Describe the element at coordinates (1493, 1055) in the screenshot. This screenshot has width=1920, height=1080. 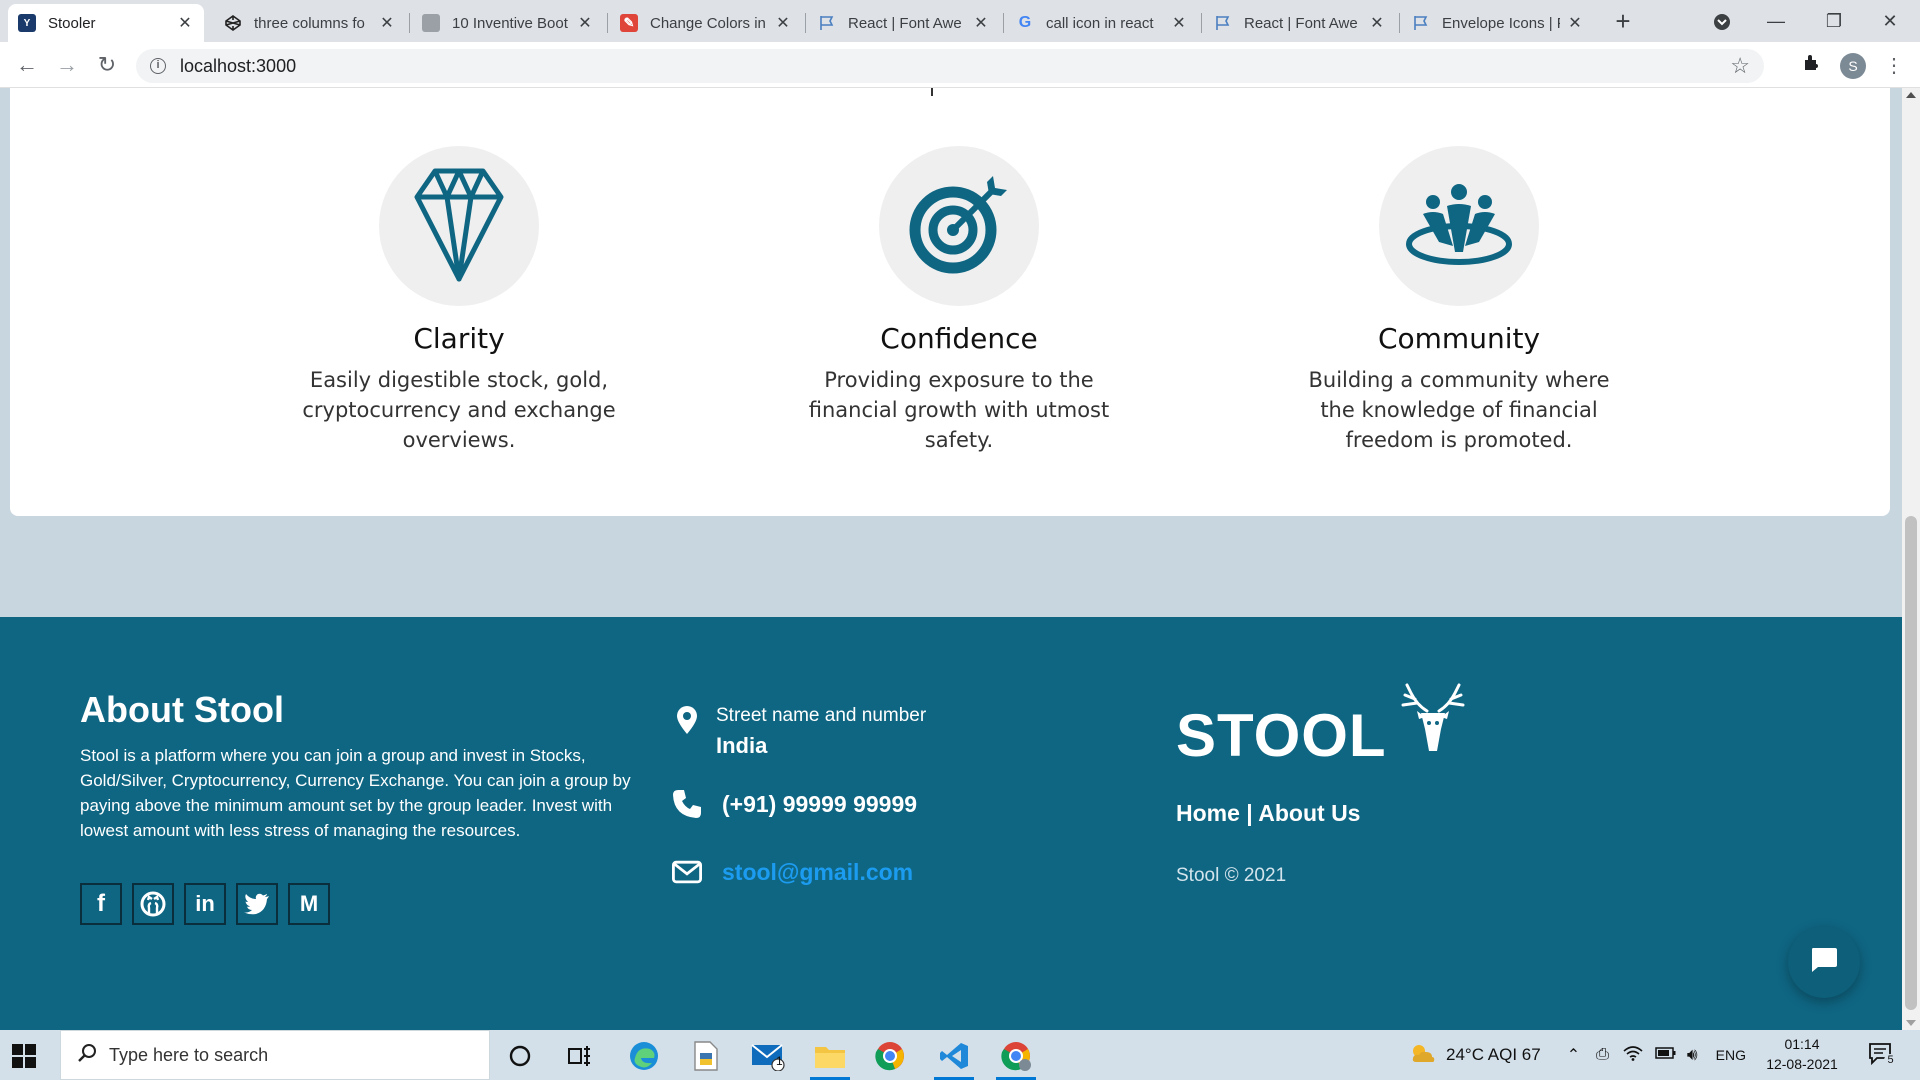
I see `weather-text: 24°C AQI 67` at that location.